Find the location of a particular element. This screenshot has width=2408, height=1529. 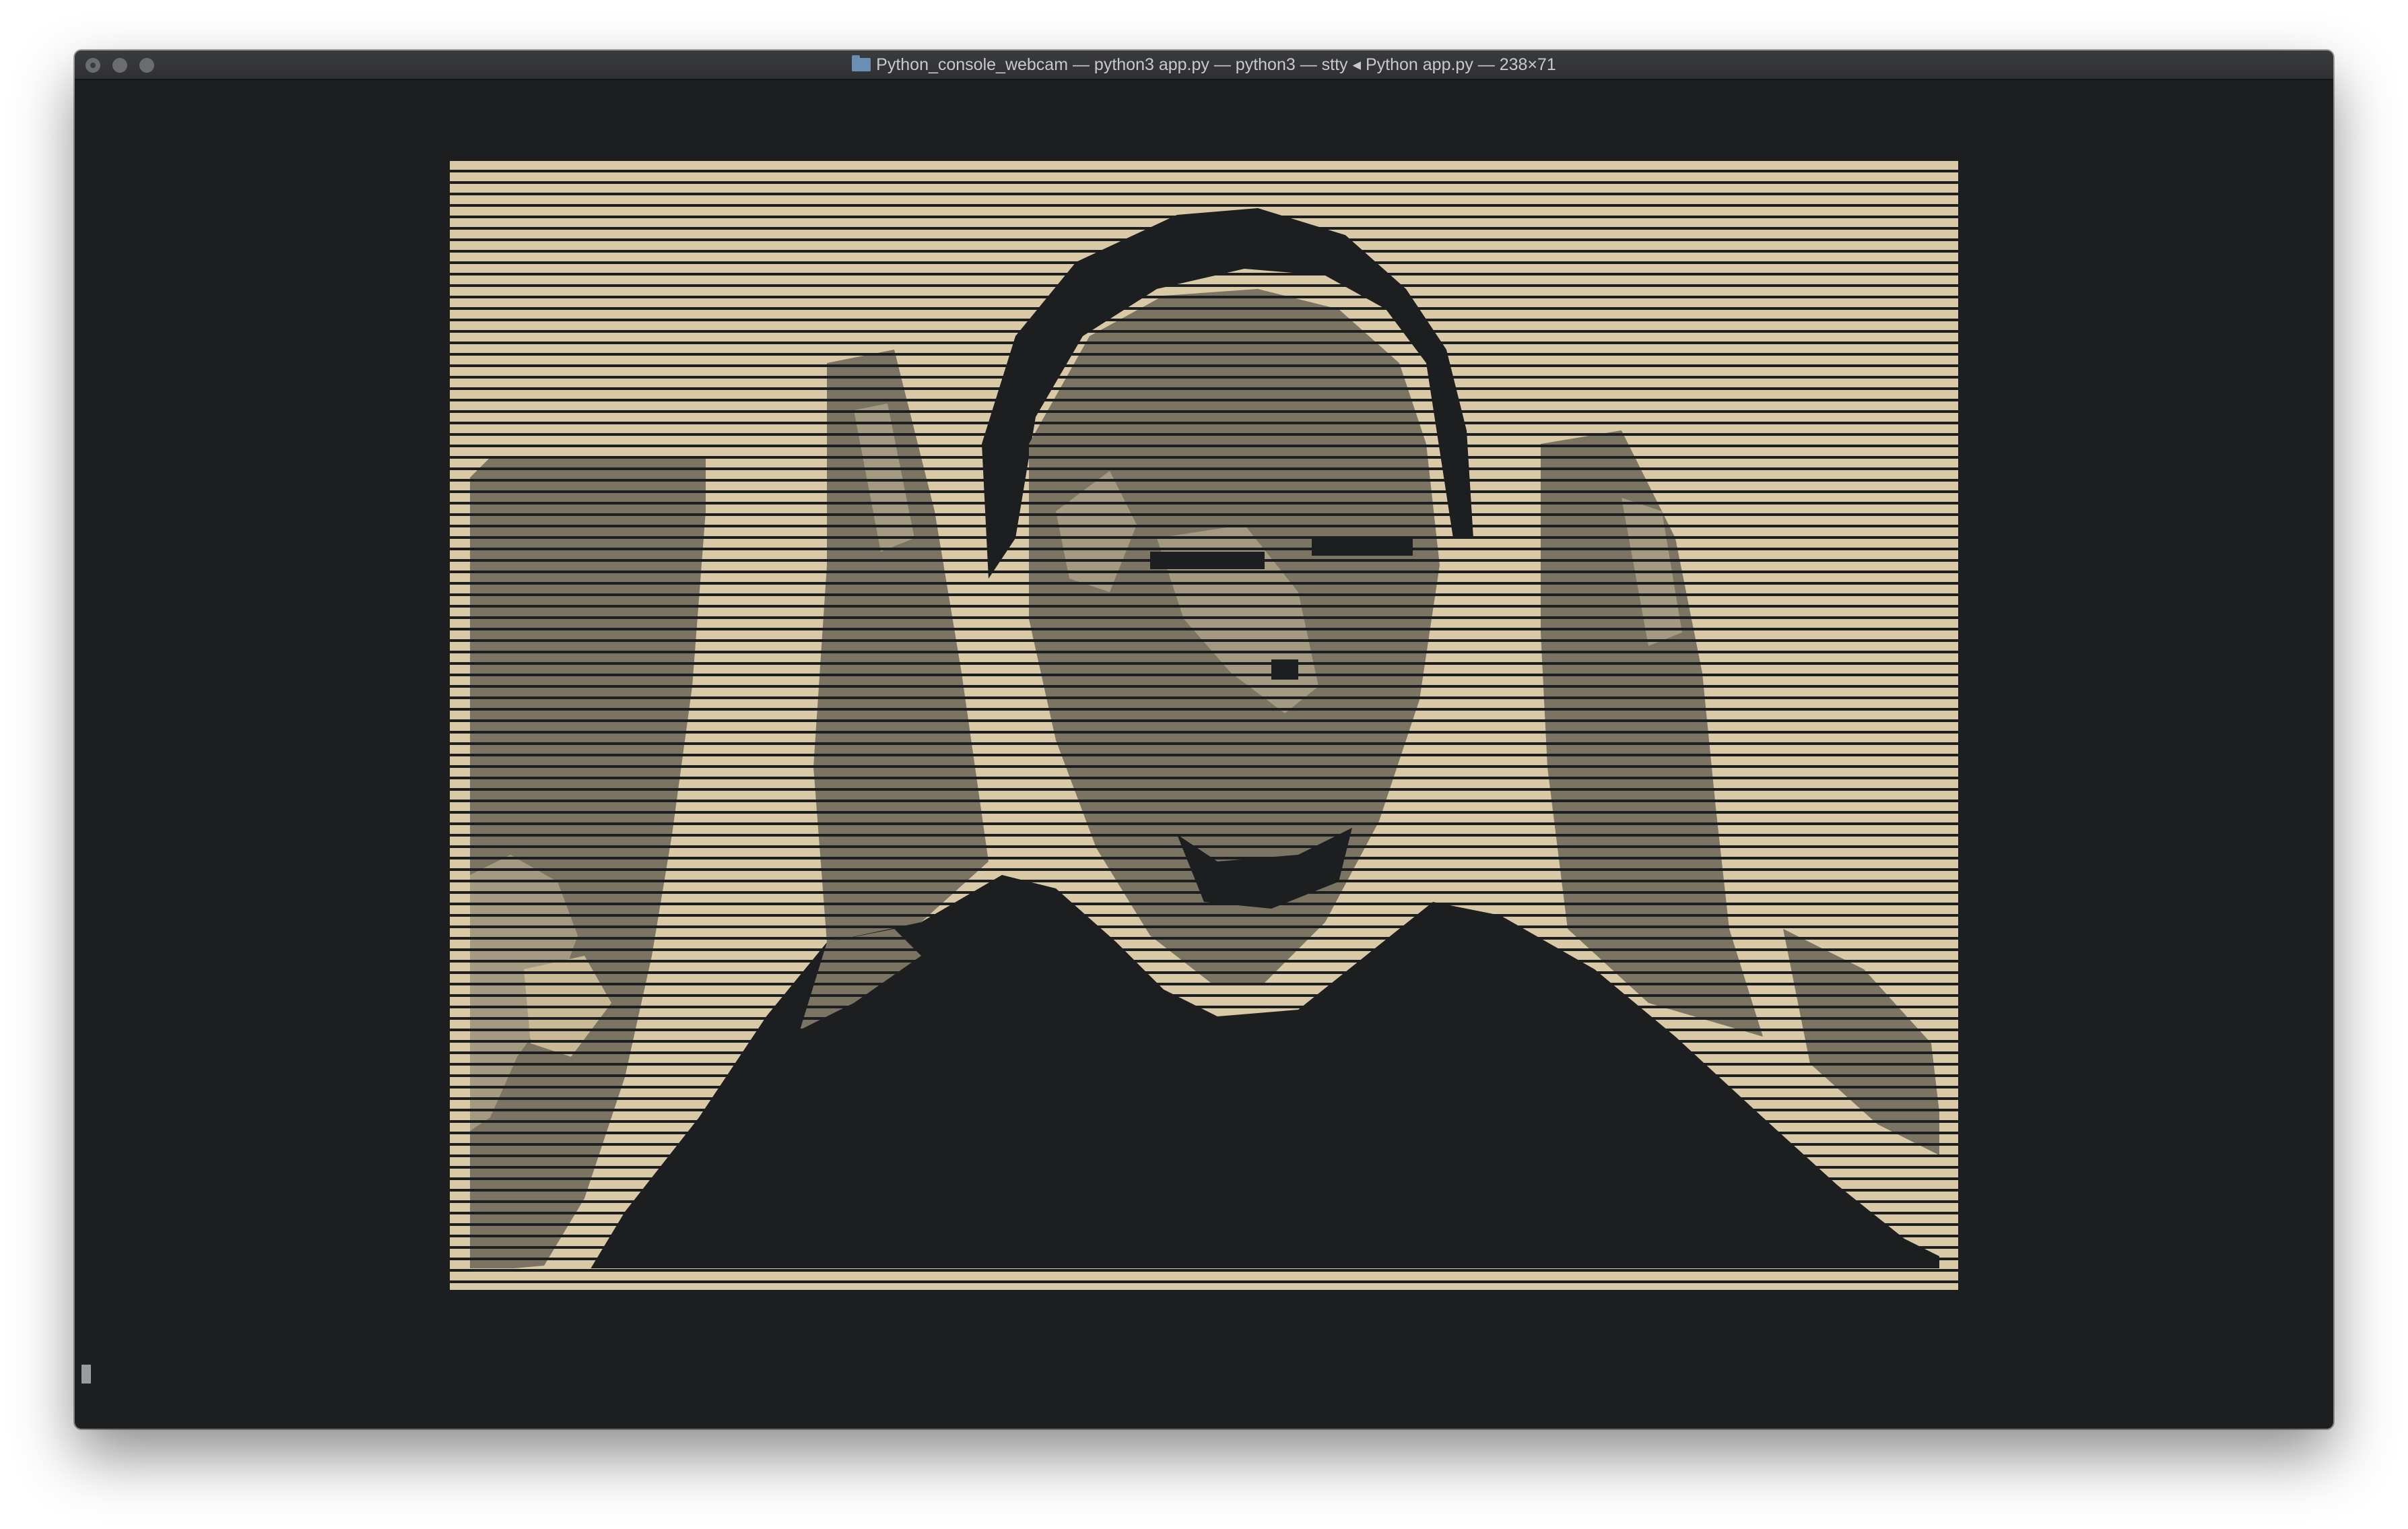

block-cursor is located at coordinates (86, 1374).